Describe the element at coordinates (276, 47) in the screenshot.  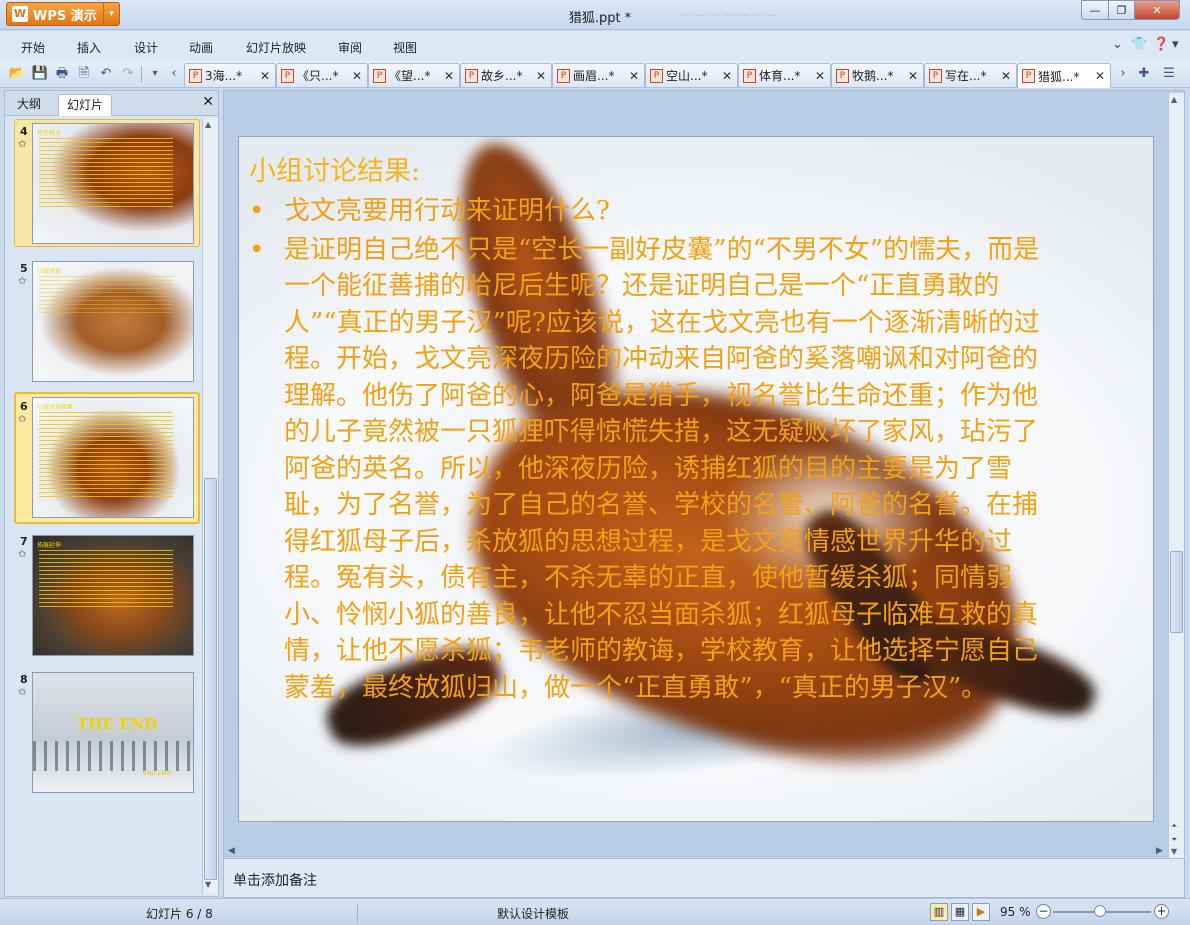
I see `menu-slideshow: 幻灯片放映` at that location.